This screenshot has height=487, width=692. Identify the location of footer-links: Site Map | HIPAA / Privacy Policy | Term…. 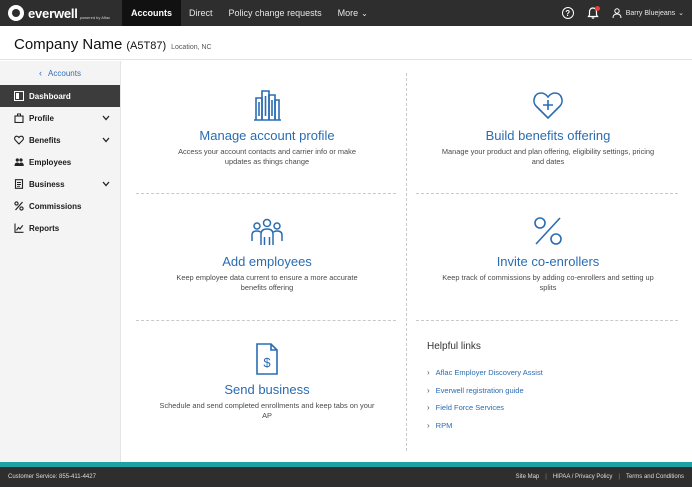
(600, 477).